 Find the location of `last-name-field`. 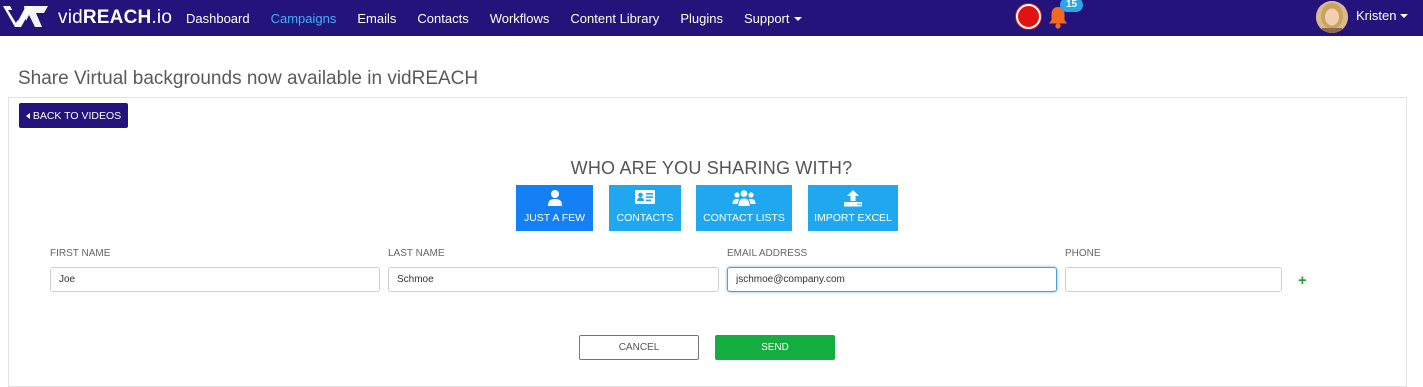

last-name-field is located at coordinates (553, 279).